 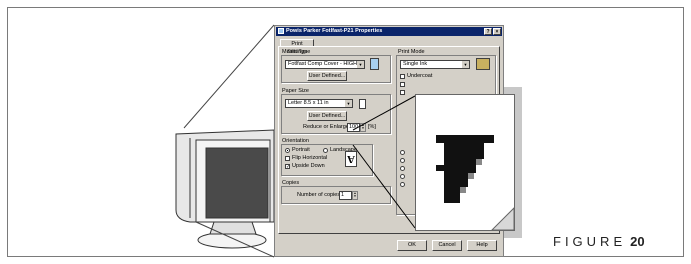 I want to click on figure-label: FIGURE, so click(x=590, y=241).